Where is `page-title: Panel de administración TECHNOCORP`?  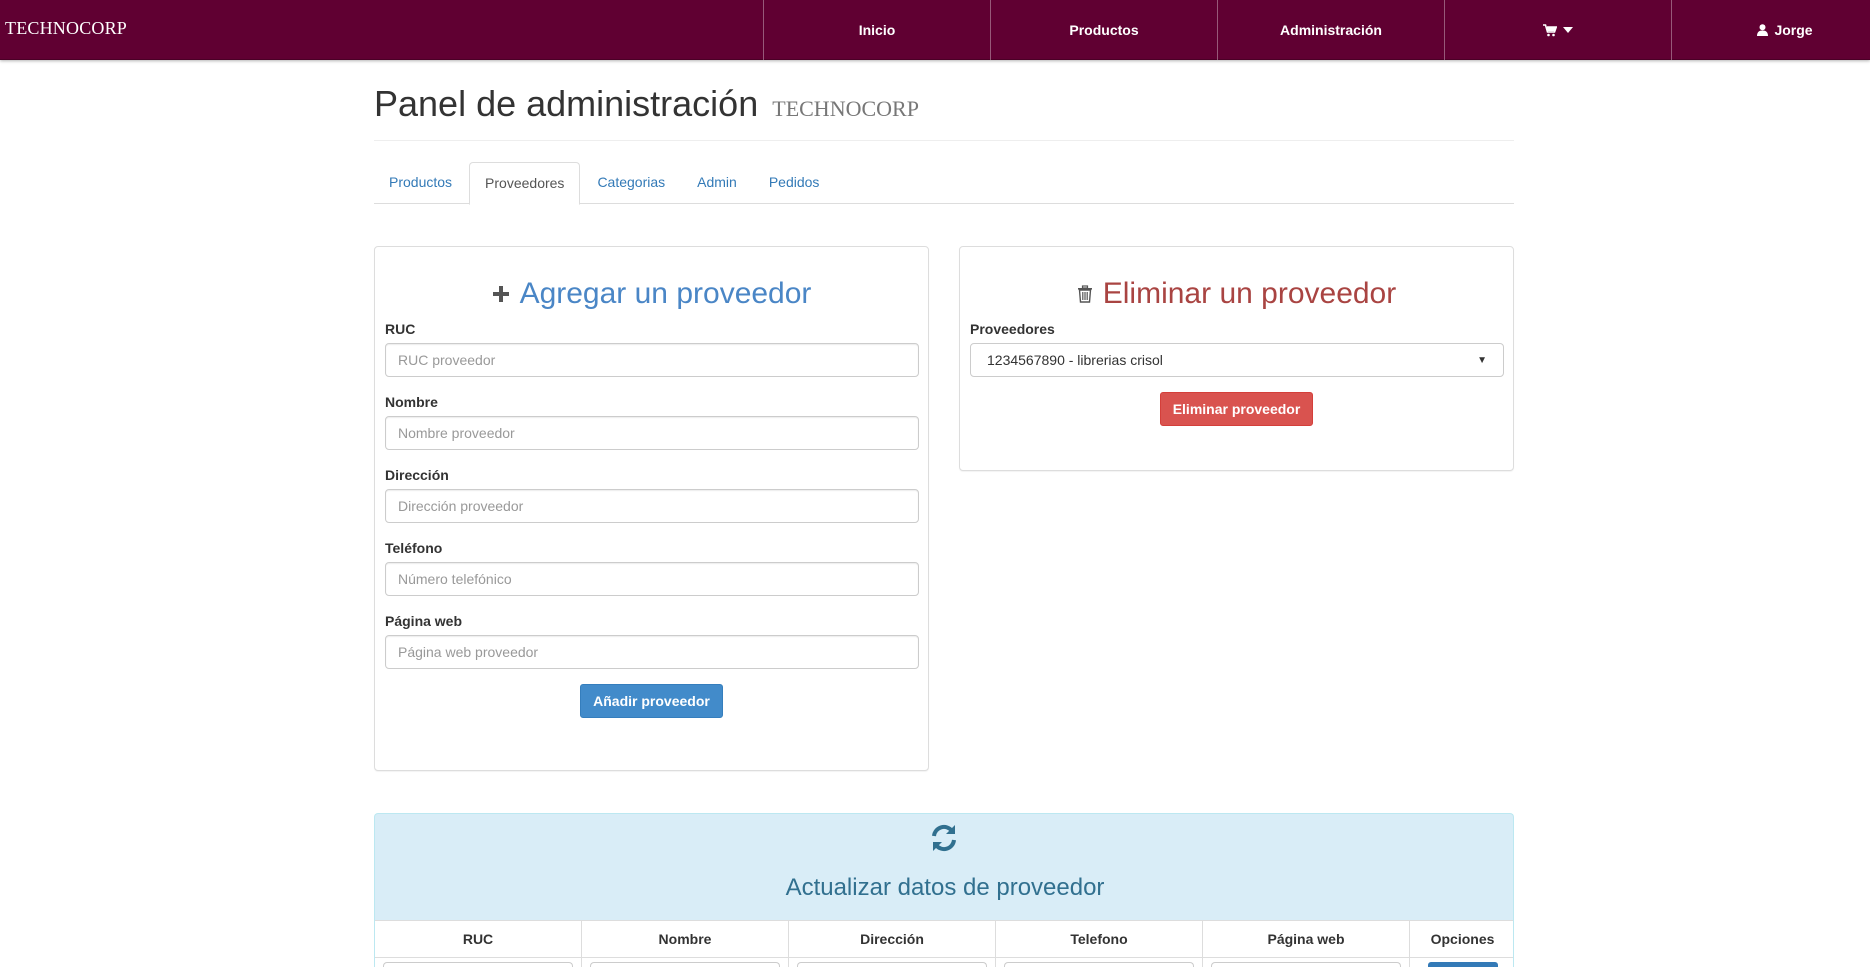
page-title: Panel de administración TECHNOCORP is located at coordinates (944, 104).